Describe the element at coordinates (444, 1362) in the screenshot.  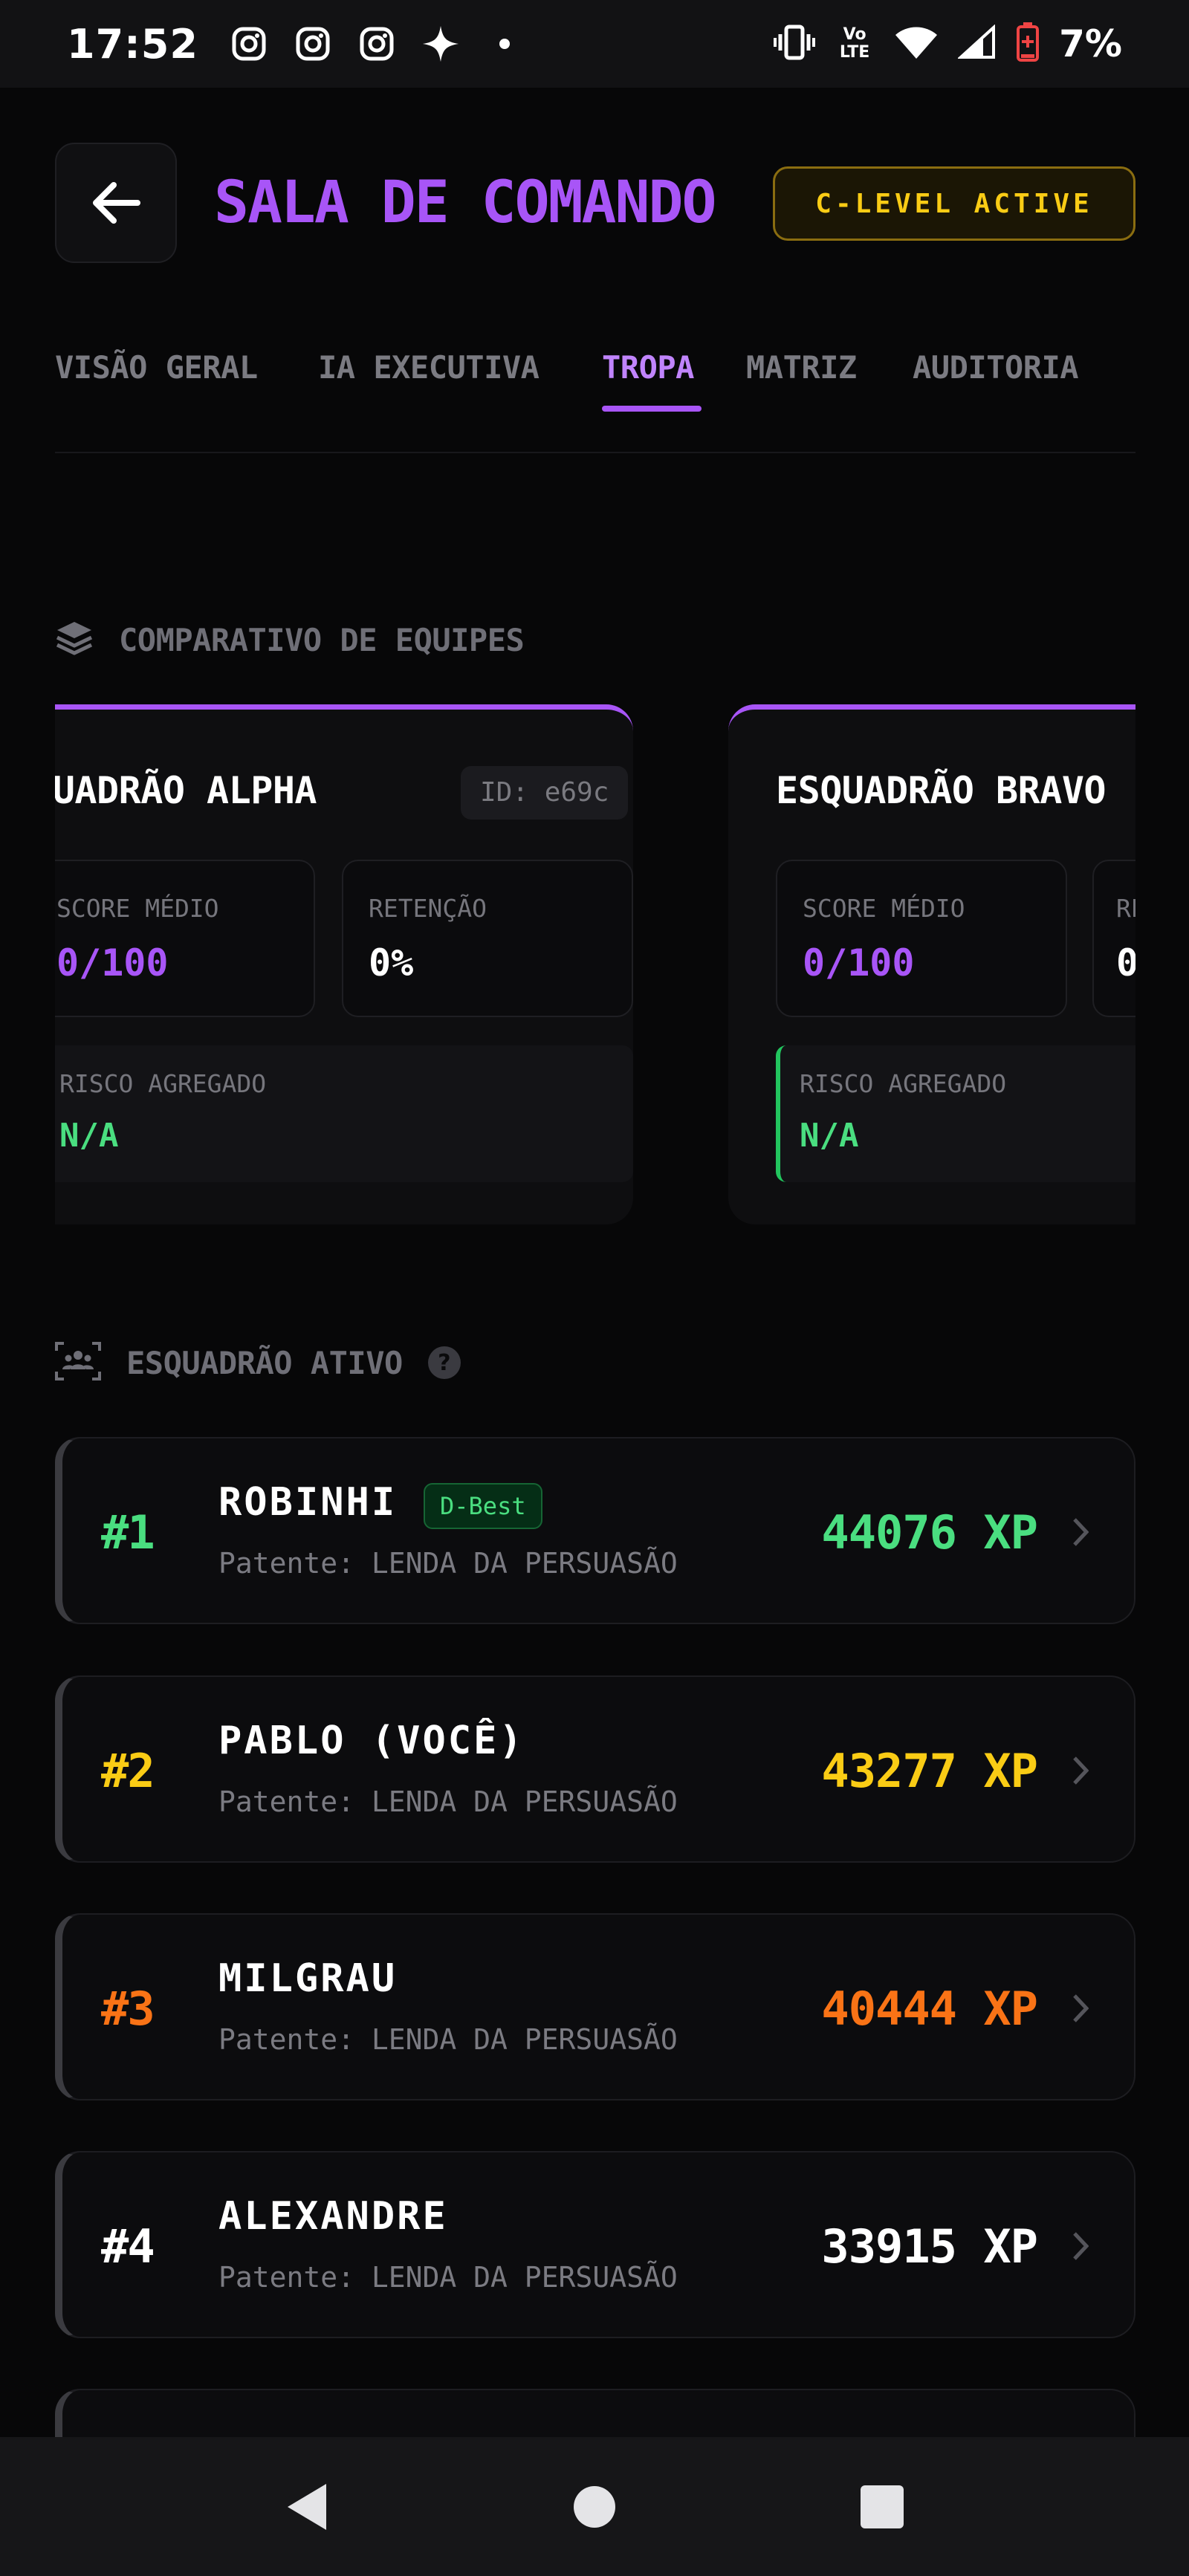
I see `help-icon: ?` at that location.